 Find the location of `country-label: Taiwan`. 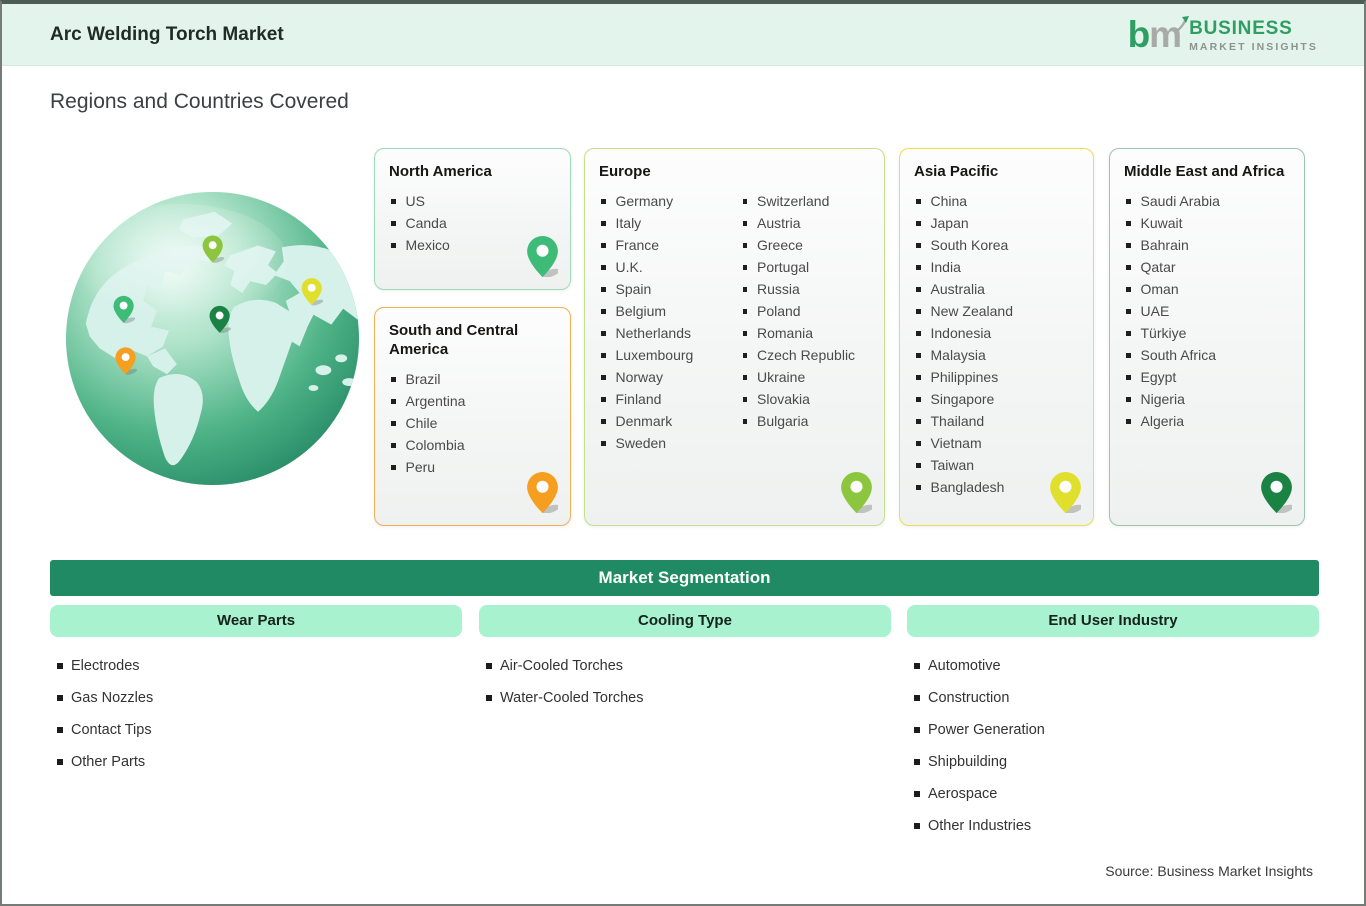

country-label: Taiwan is located at coordinates (952, 465).